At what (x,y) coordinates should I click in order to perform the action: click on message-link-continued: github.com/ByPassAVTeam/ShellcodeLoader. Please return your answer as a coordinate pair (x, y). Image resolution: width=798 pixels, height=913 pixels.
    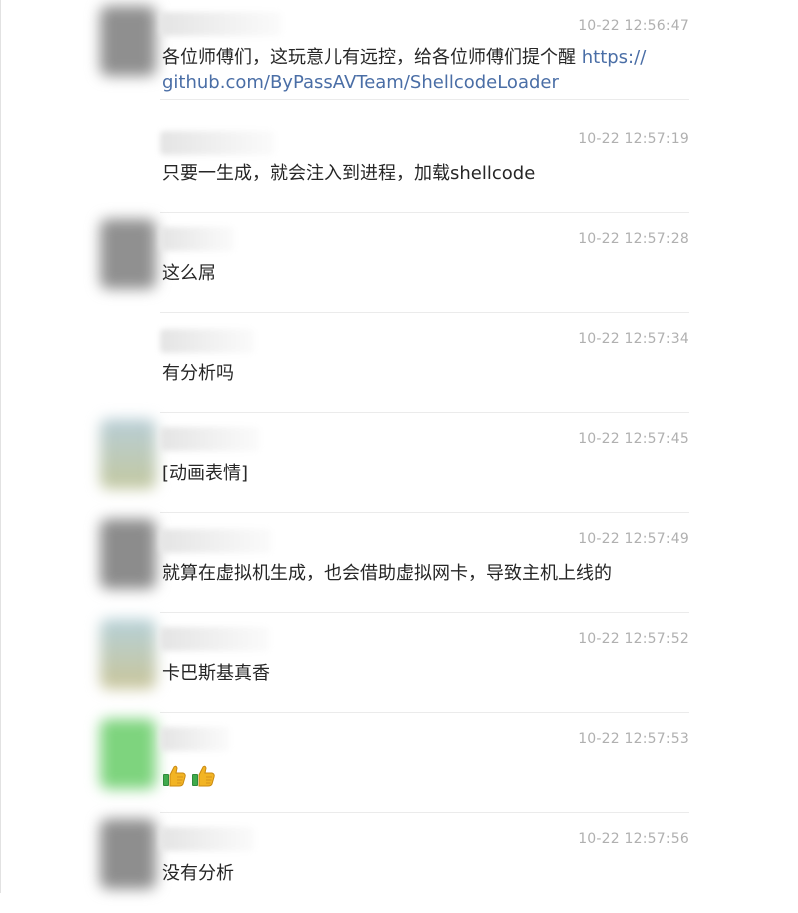
    Looking at the image, I should click on (360, 82).